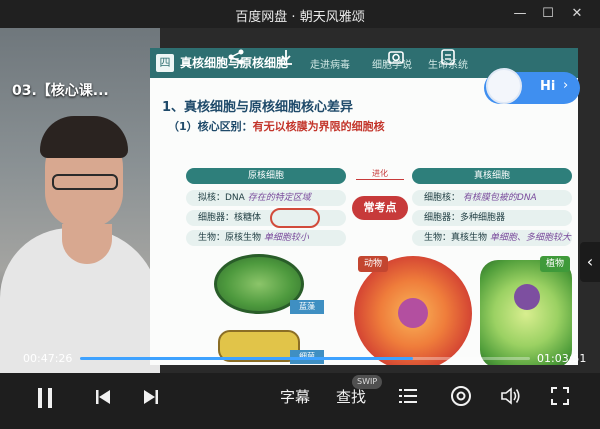 The height and width of the screenshot is (429, 600). Describe the element at coordinates (221, 198) in the screenshot. I see `row-text: 拟核：DNA` at that location.